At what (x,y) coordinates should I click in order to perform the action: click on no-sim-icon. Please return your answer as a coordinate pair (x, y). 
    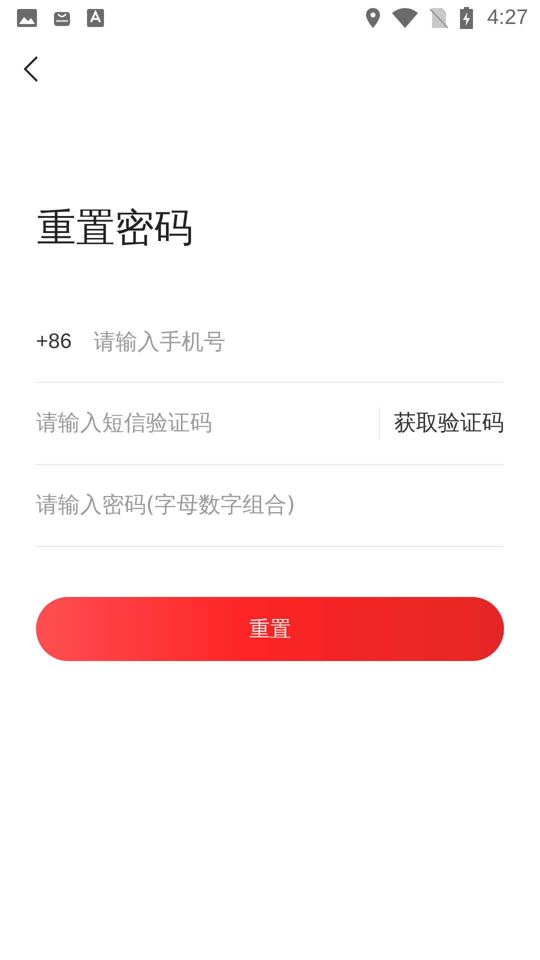
    Looking at the image, I should click on (439, 18).